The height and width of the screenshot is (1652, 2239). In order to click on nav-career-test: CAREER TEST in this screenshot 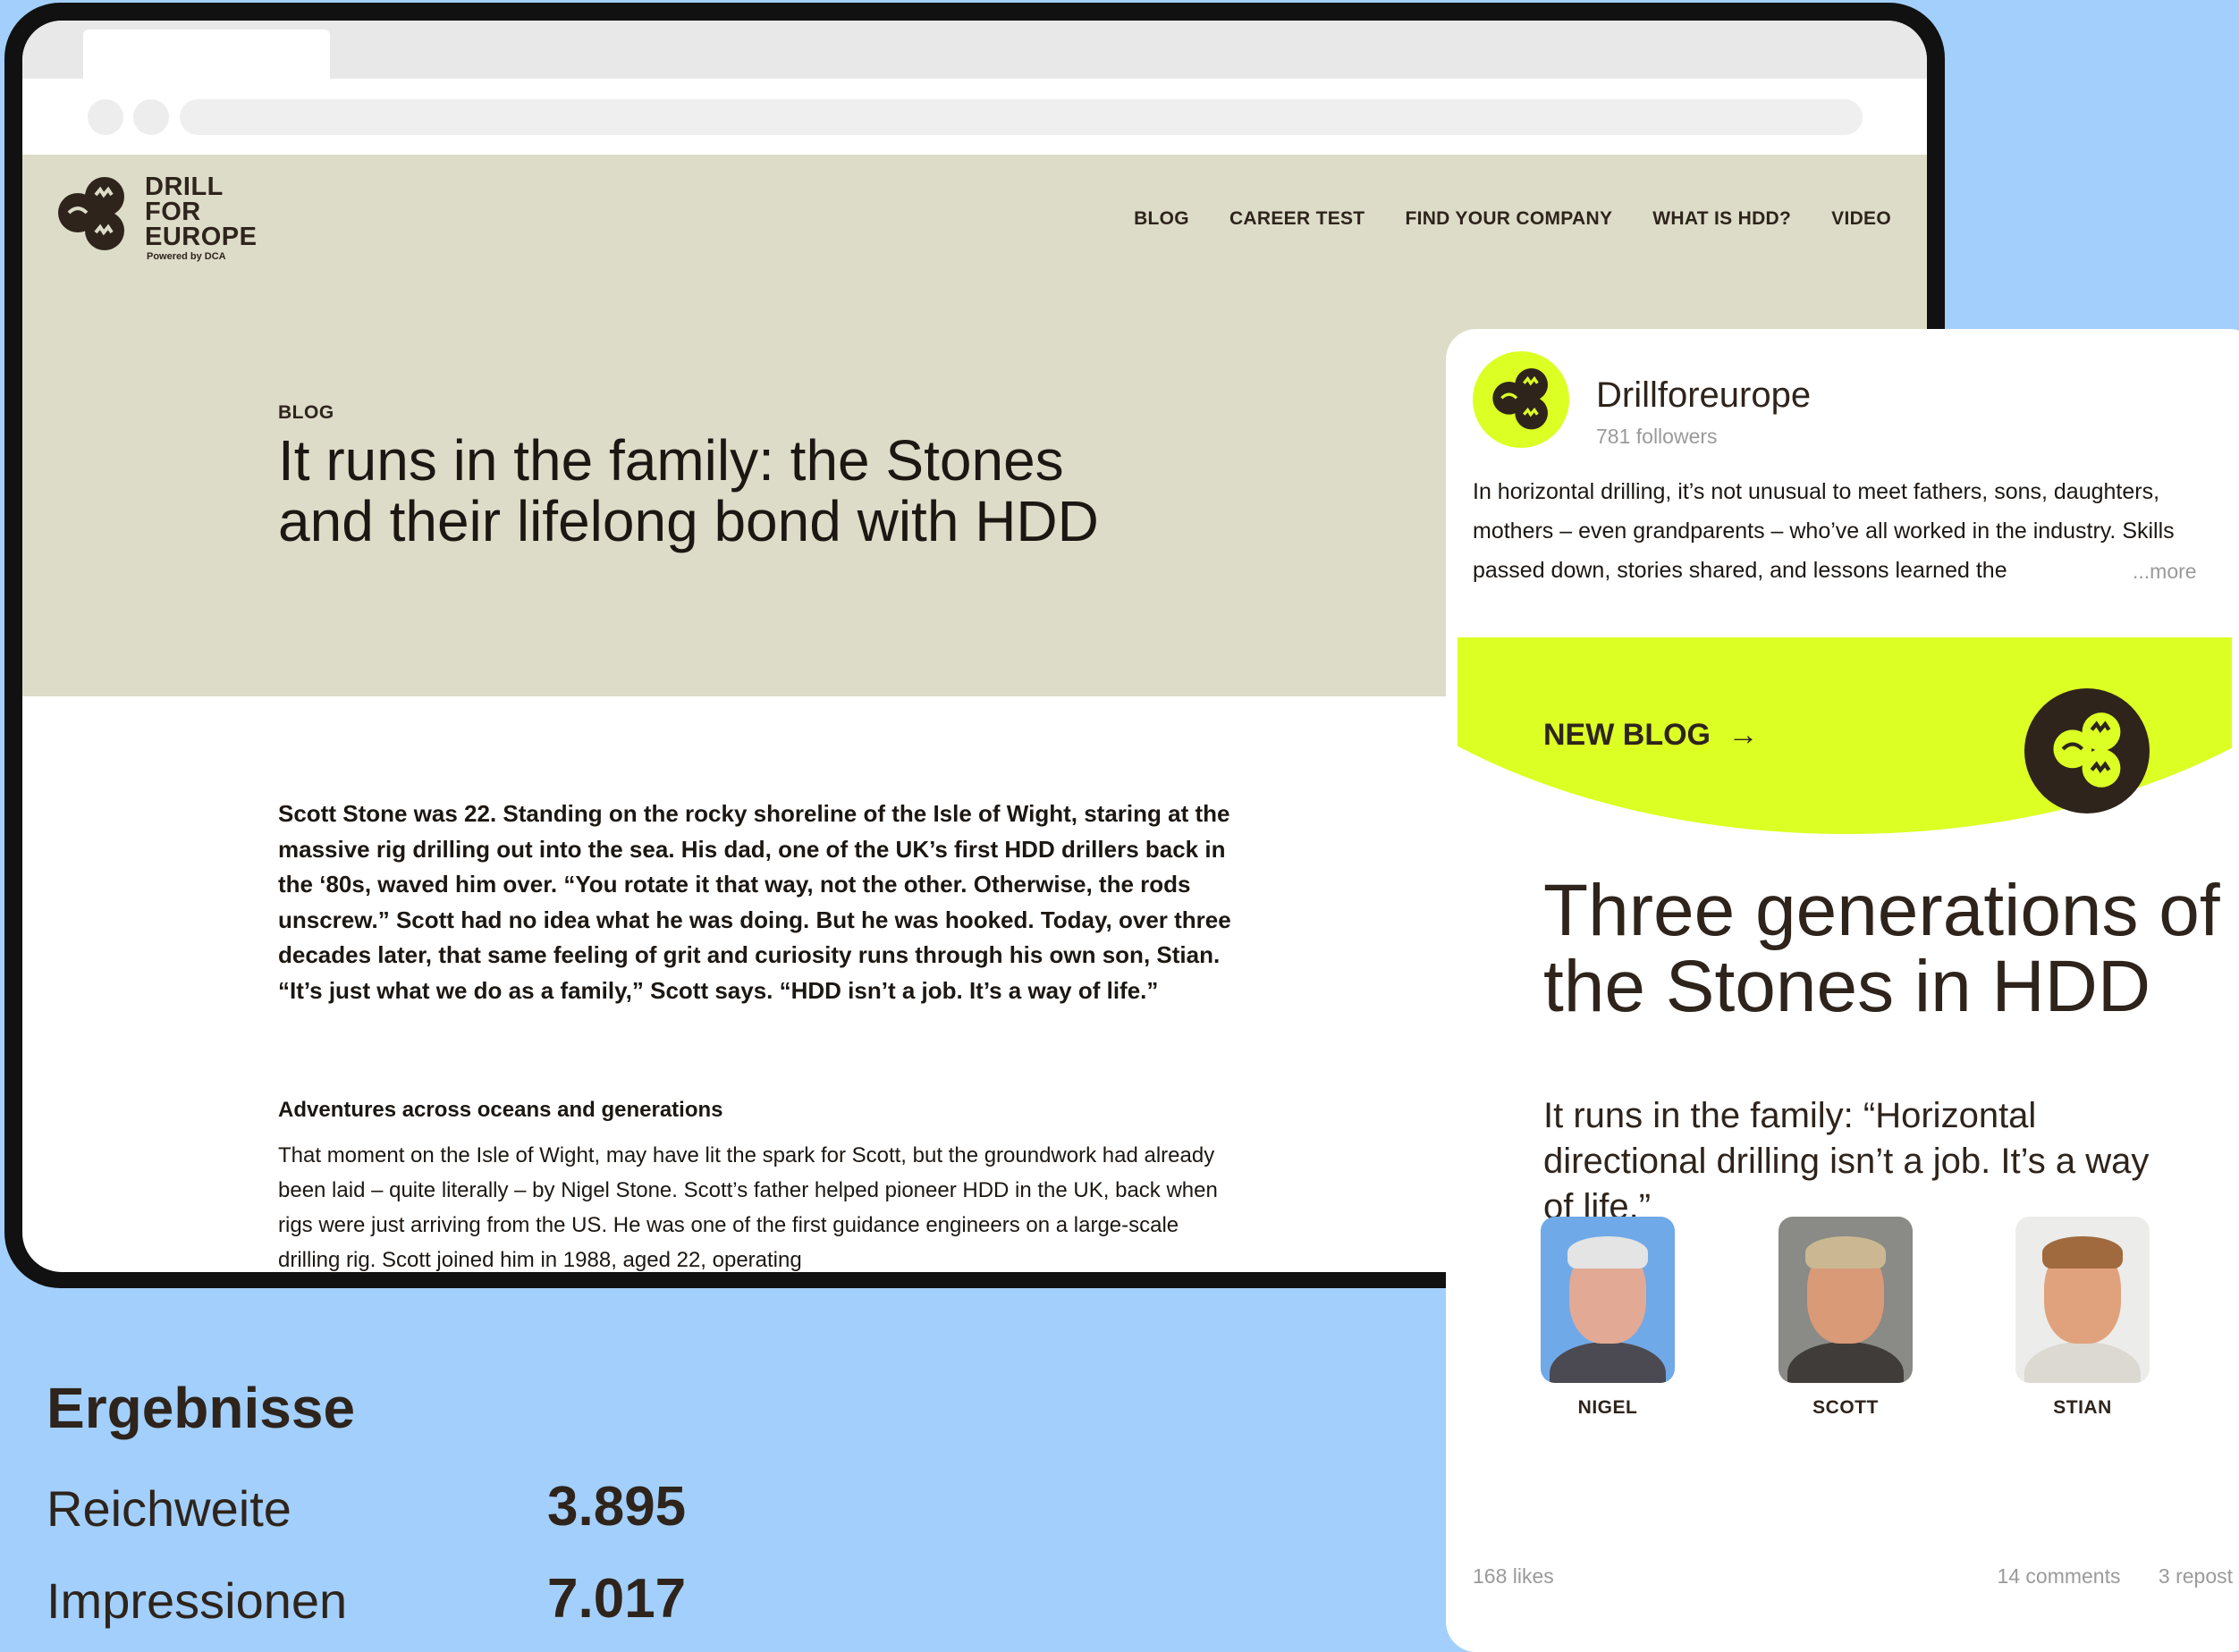, I will do `click(1297, 219)`.